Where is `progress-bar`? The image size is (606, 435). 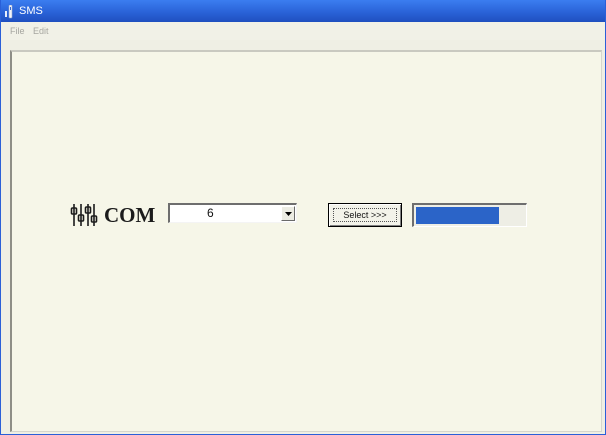 progress-bar is located at coordinates (469, 215).